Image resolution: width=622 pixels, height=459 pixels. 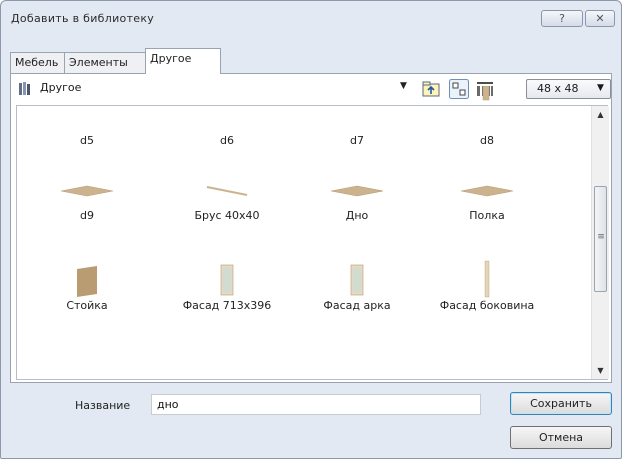 I want to click on tab-other: Другое, so click(x=183, y=61).